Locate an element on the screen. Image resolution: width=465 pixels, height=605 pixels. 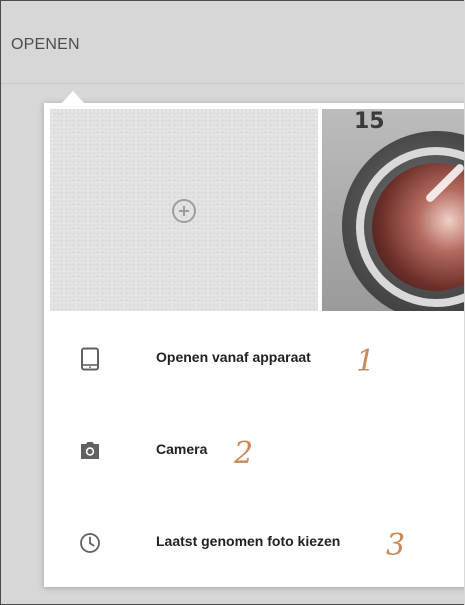
annotation-number: 1 is located at coordinates (366, 361).